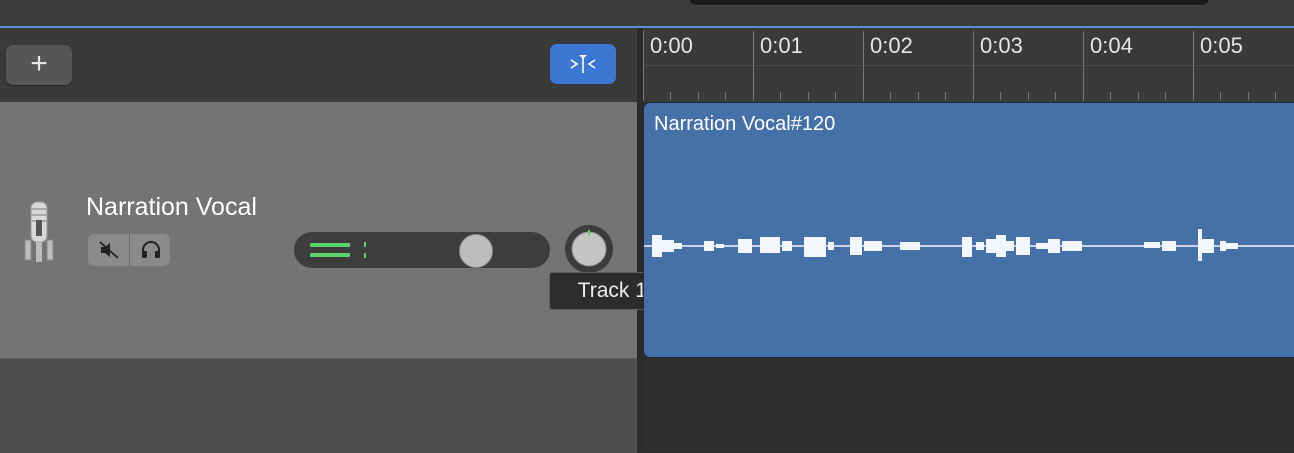 Image resolution: width=1294 pixels, height=453 pixels. Describe the element at coordinates (968, 405) in the screenshot. I see `timeline-empty-area` at that location.